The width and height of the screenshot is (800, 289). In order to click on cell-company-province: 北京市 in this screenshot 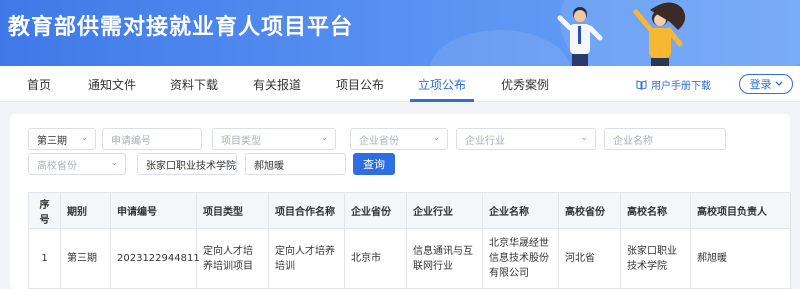, I will do `click(375, 258)`.